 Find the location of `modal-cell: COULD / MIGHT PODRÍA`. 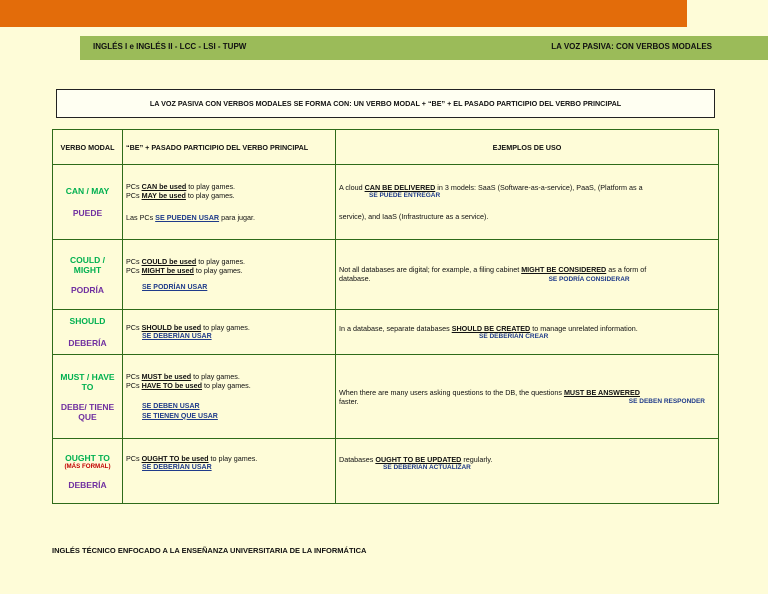

modal-cell: COULD / MIGHT PODRÍA is located at coordinates (87, 274).